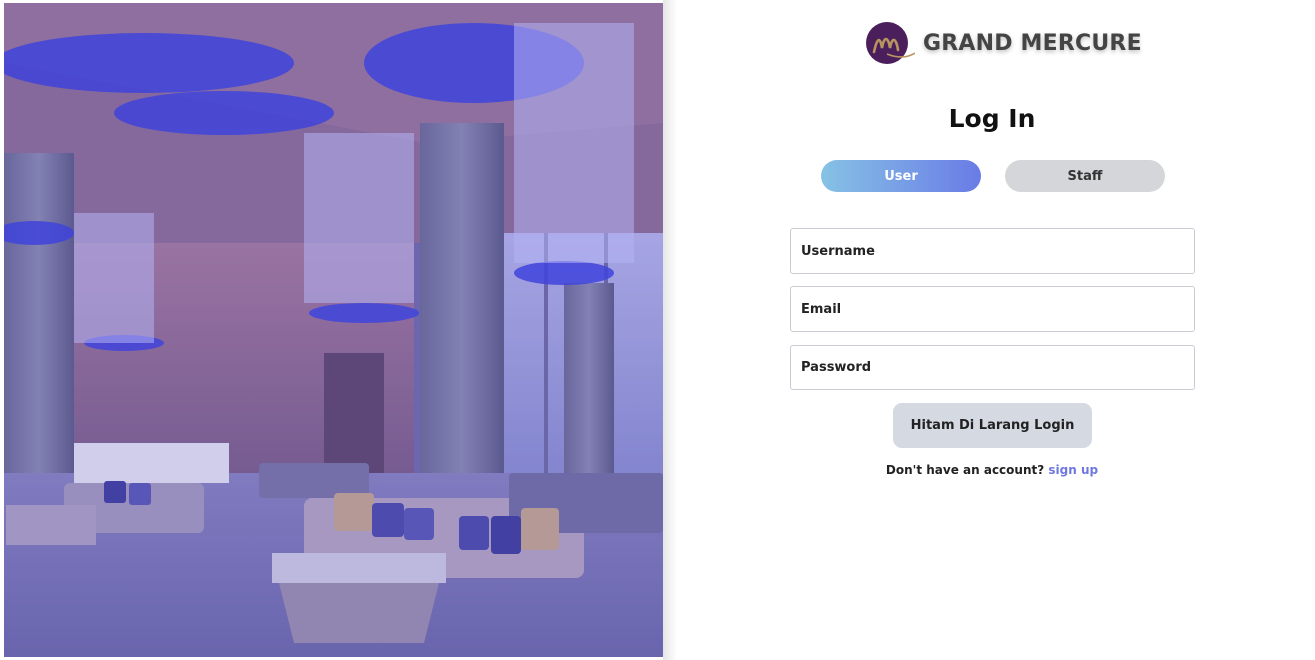  I want to click on email-input, so click(992, 309).